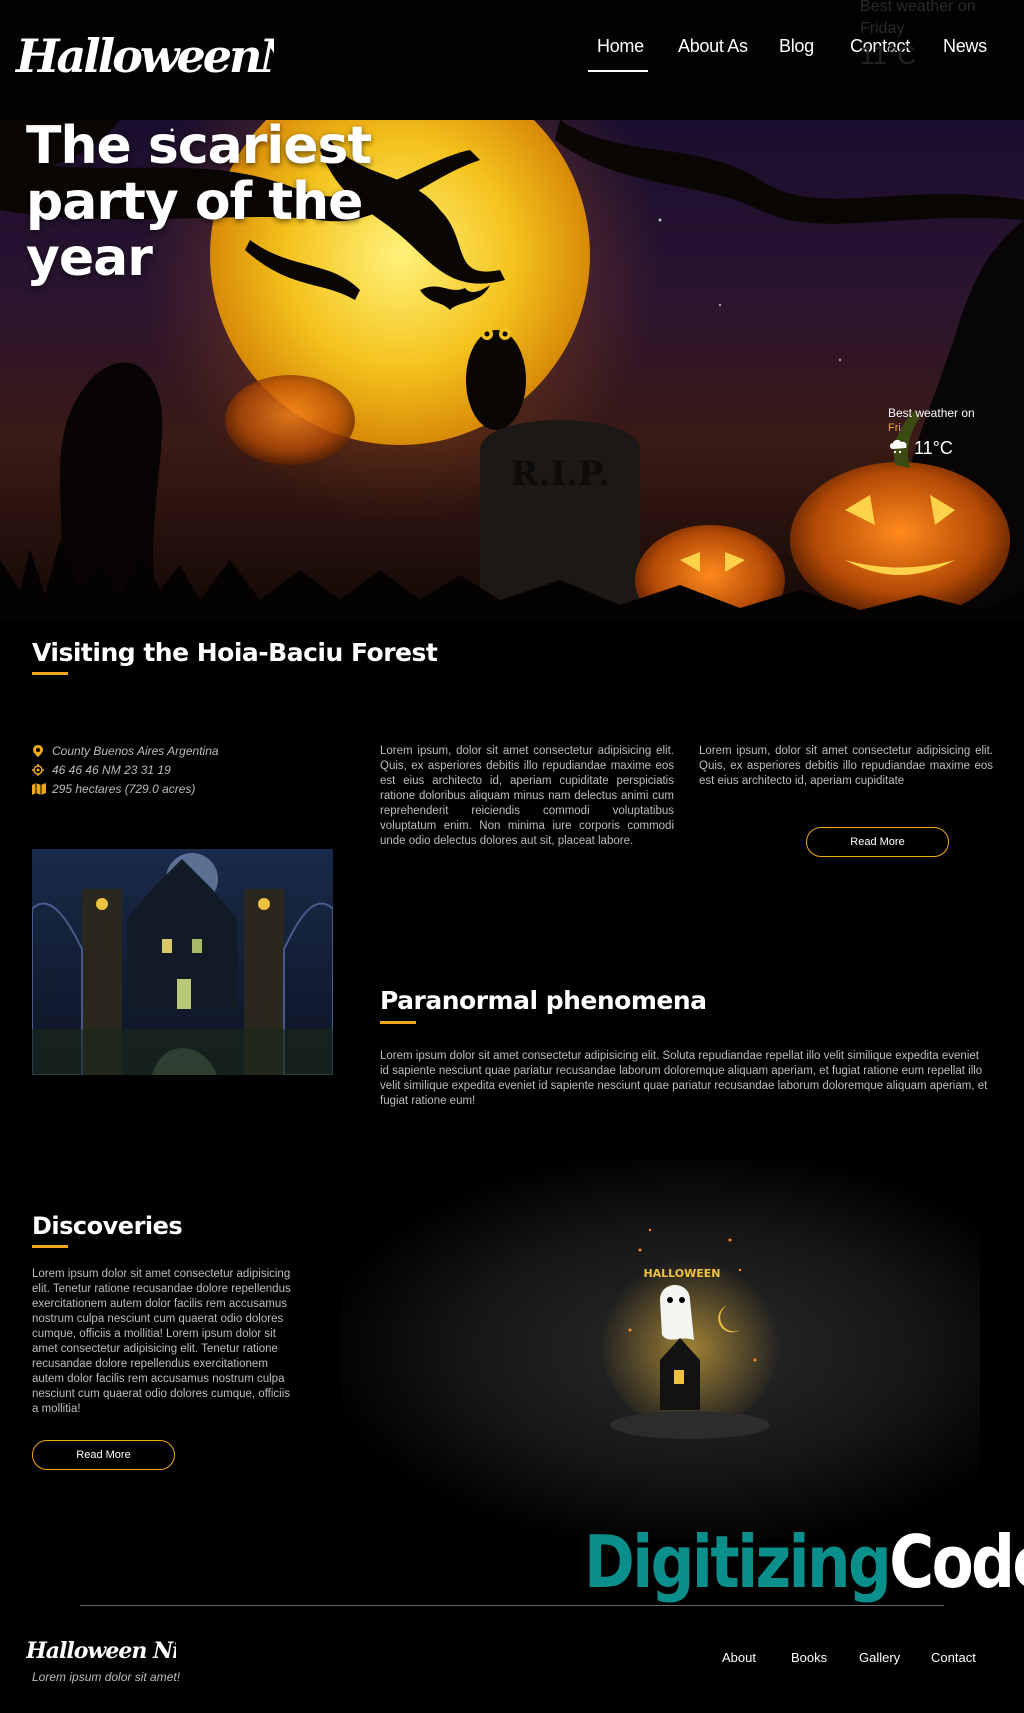 This screenshot has width=1024, height=1713. I want to click on forest-read-more-button: Read More, so click(877, 842).